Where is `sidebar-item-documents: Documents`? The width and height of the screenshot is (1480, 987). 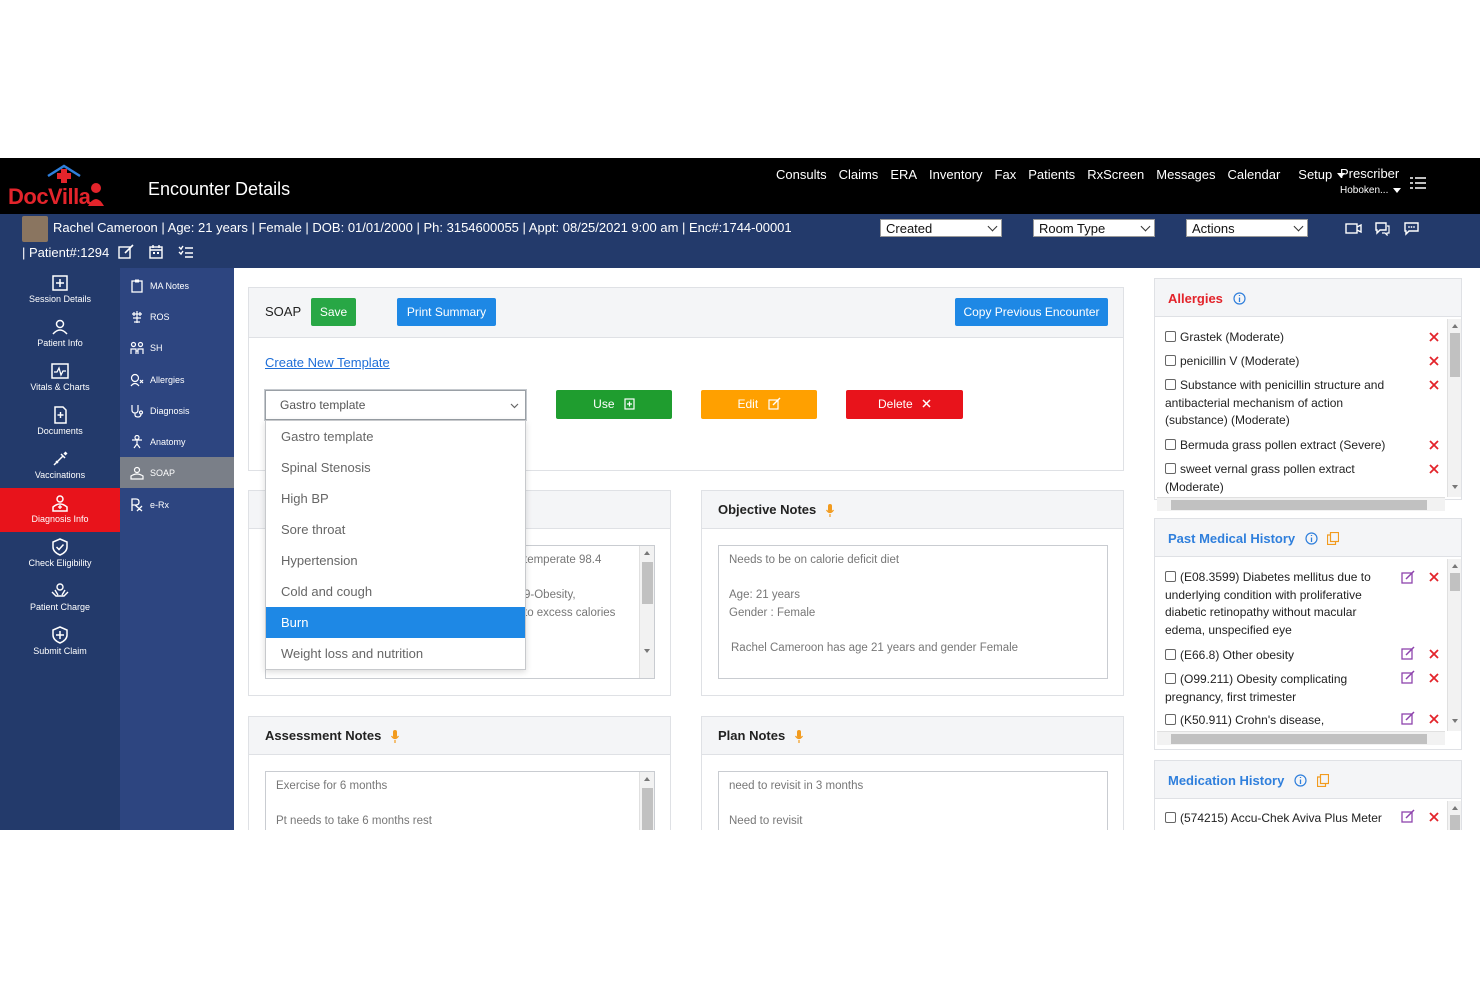
sidebar-item-documents: Documents is located at coordinates (60, 422).